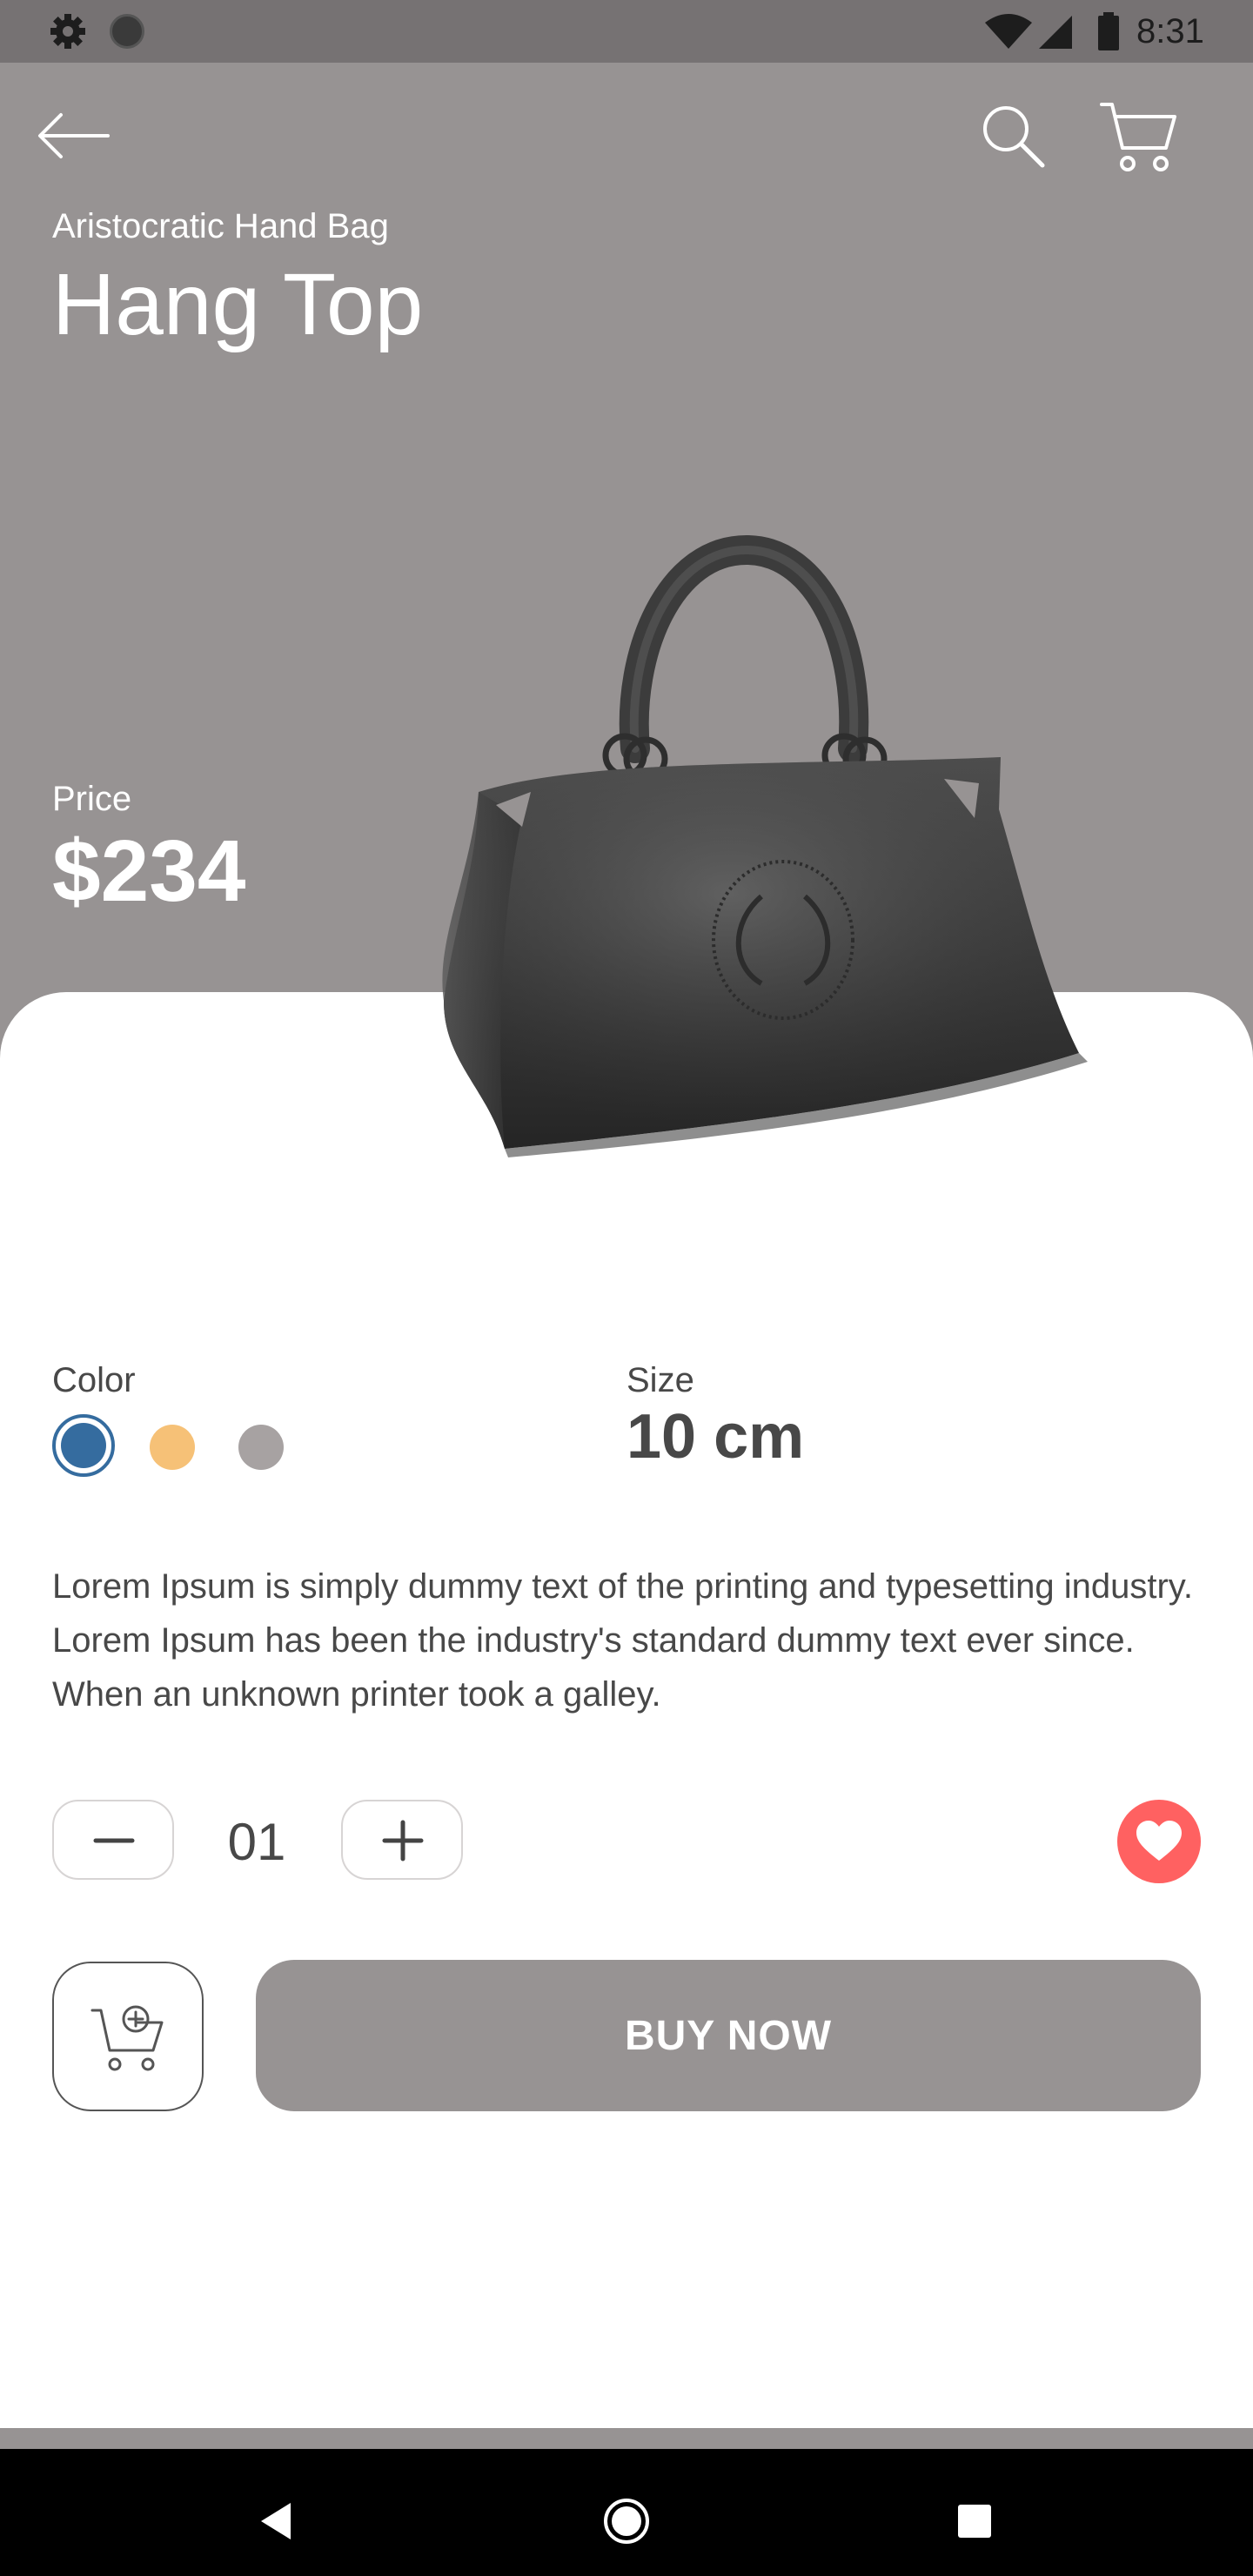 Image resolution: width=1253 pixels, height=2576 pixels. Describe the element at coordinates (73, 135) in the screenshot. I see `back-arrow-icon` at that location.